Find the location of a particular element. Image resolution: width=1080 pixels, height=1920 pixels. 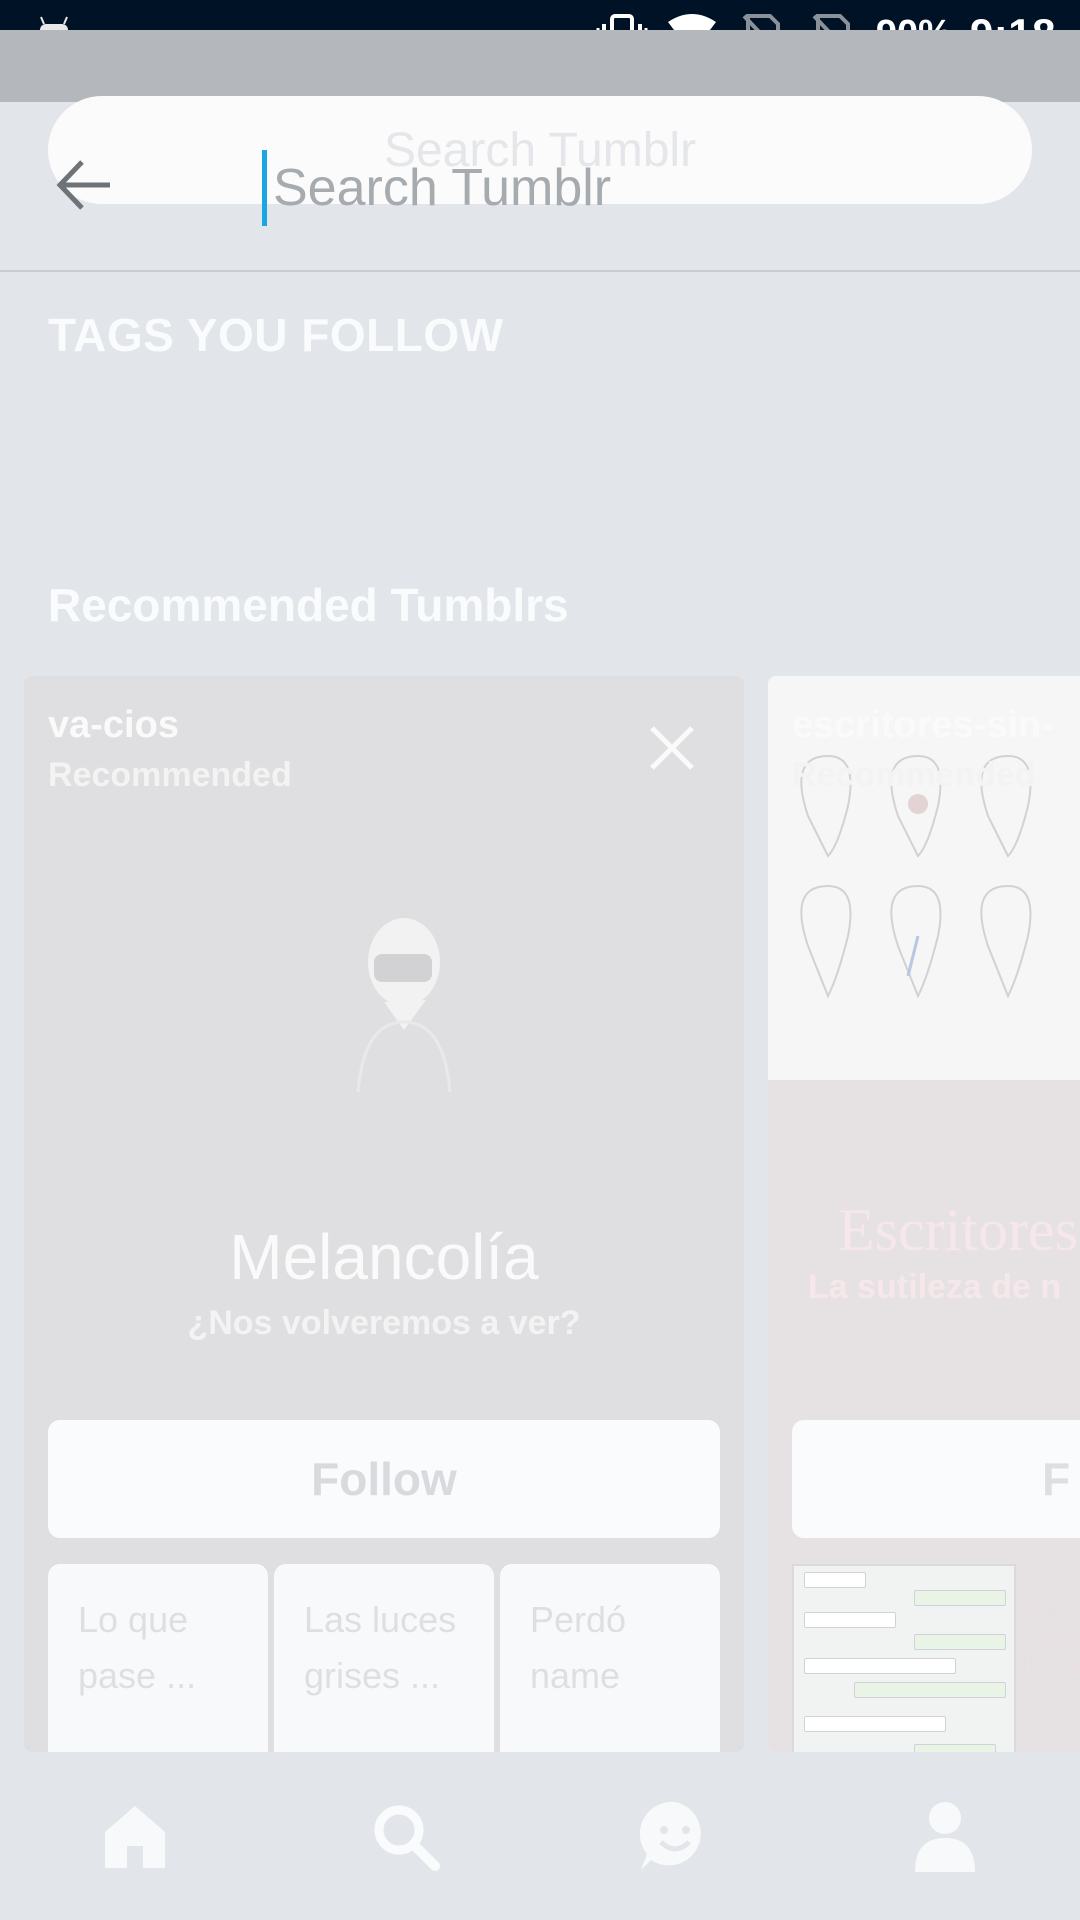

follow-button: Follow is located at coordinates (384, 1479).